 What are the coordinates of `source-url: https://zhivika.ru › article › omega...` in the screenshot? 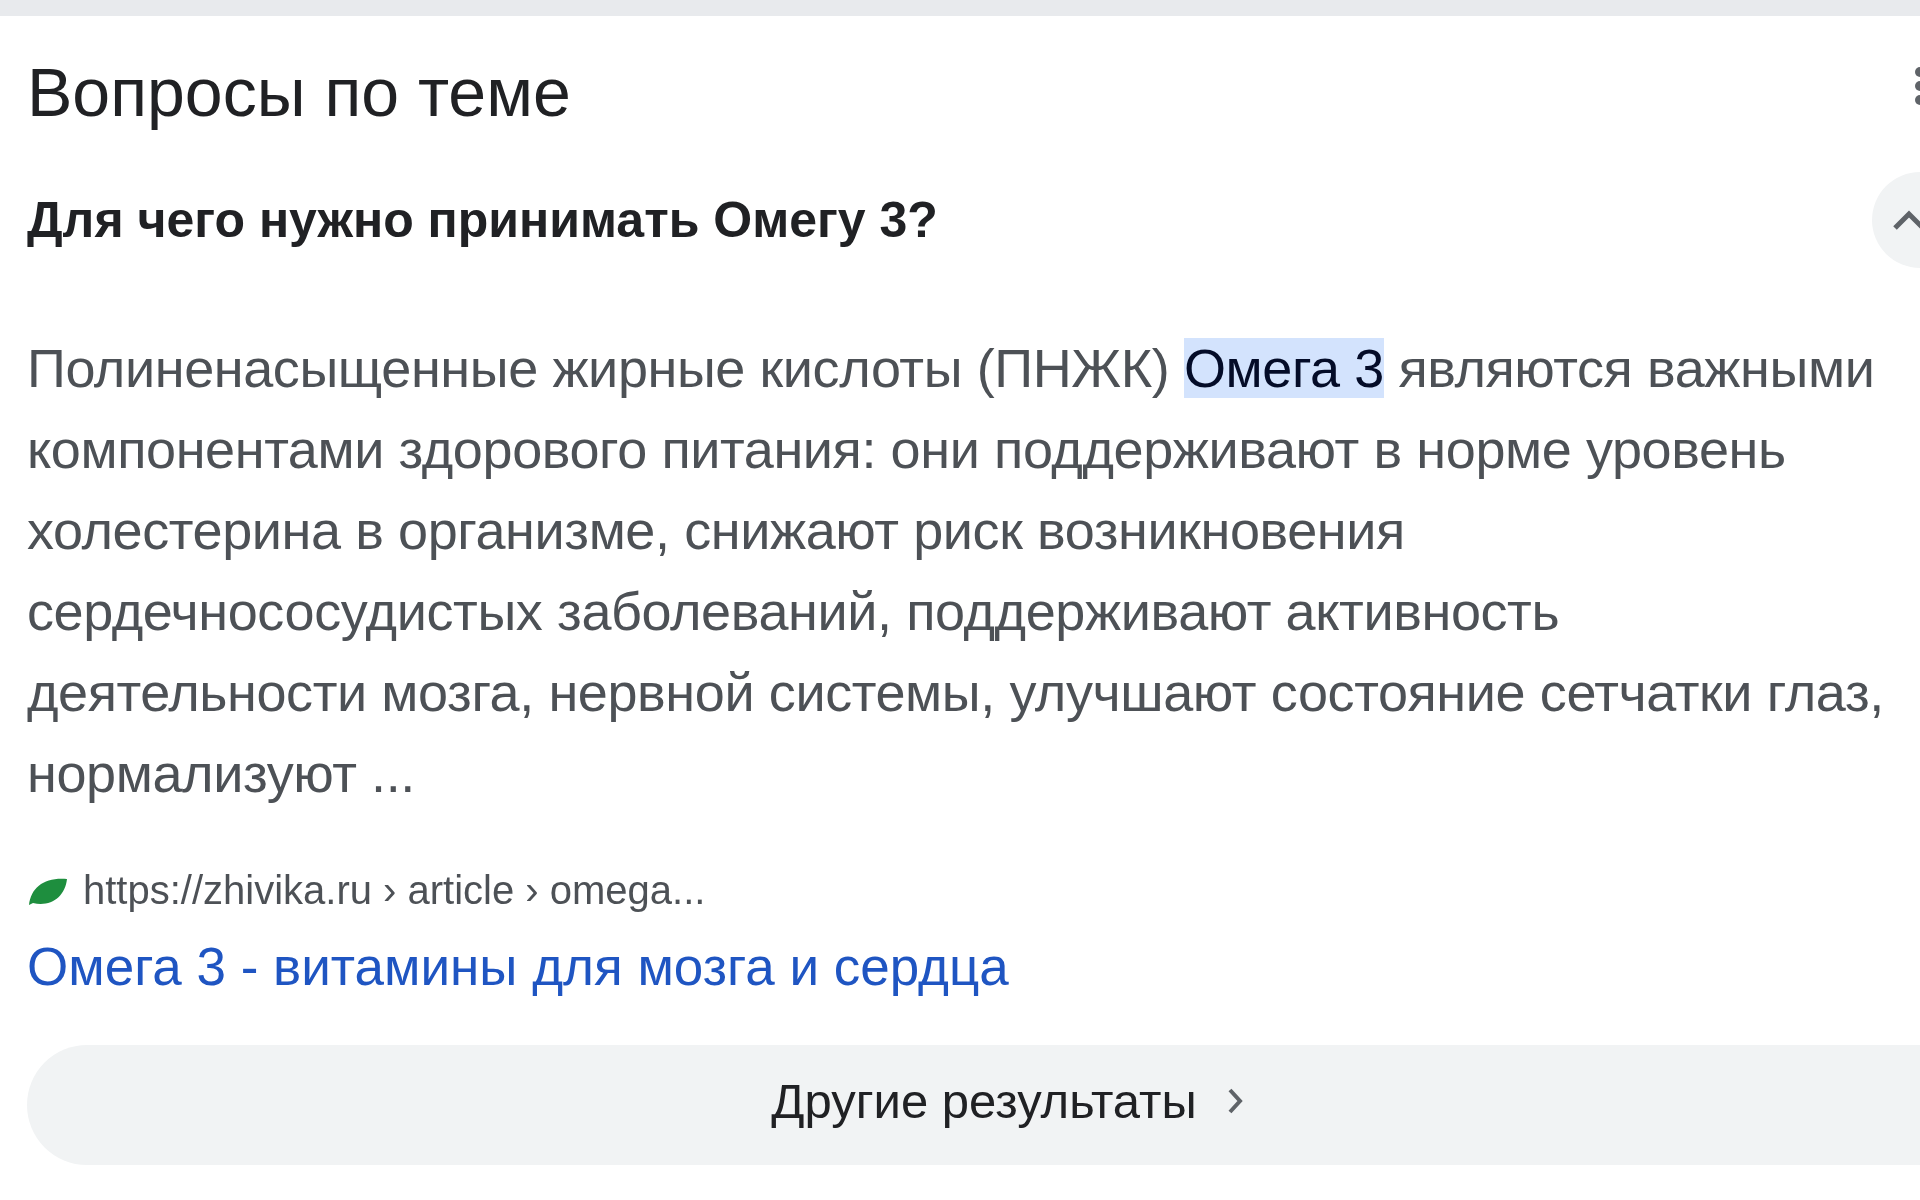 It's located at (394, 890).